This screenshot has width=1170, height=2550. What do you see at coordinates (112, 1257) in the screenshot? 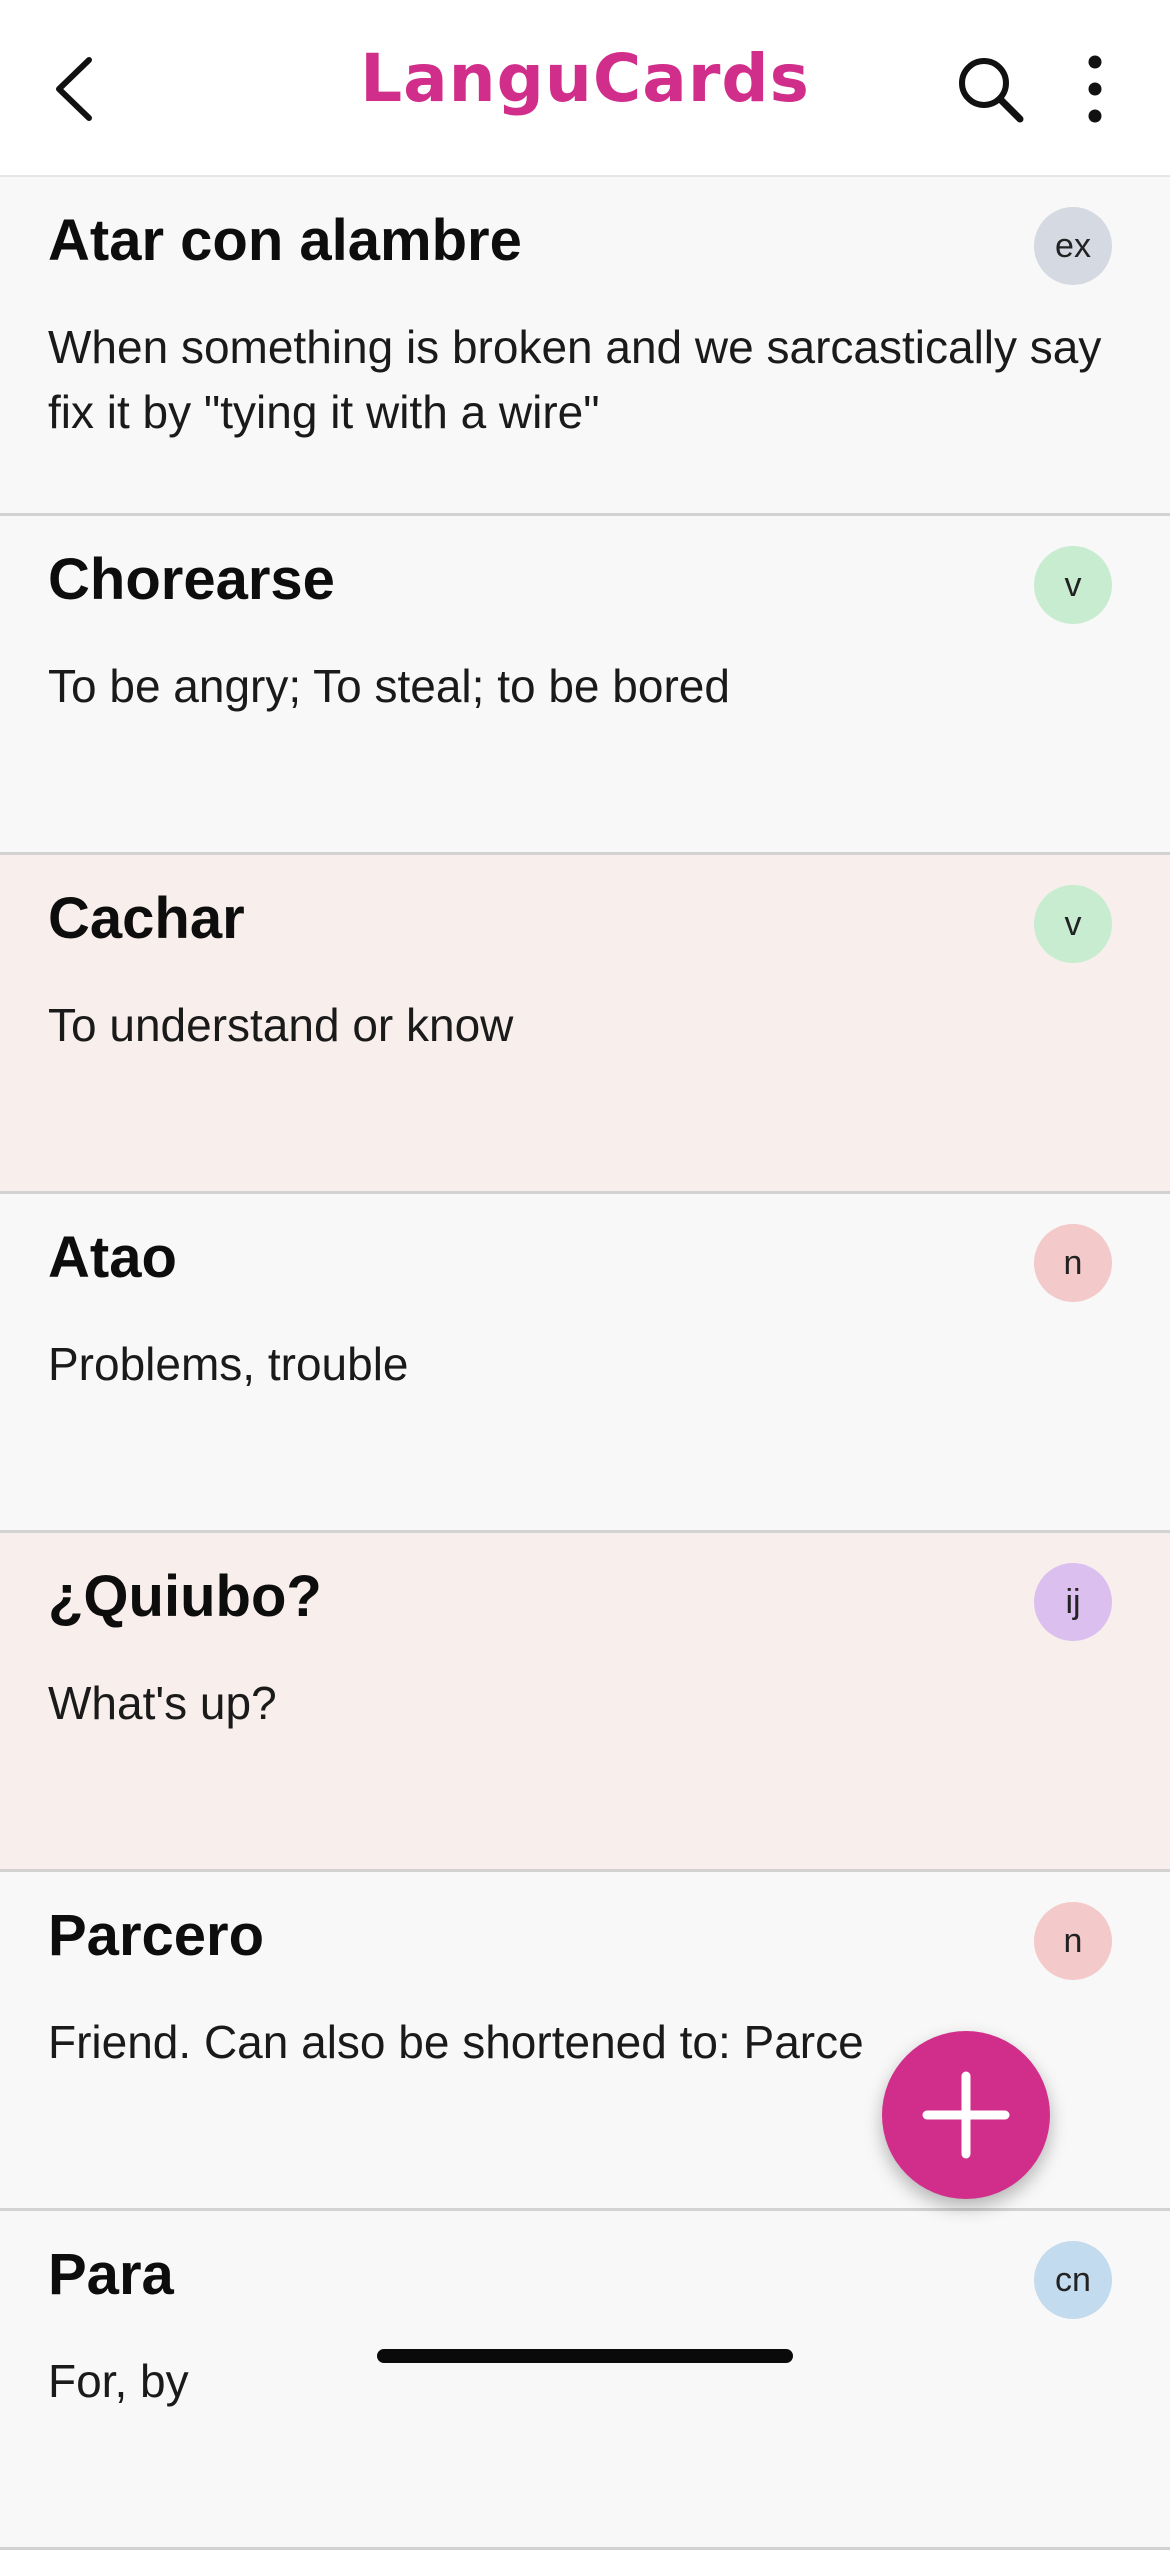
I see `card-term: Atao` at bounding box center [112, 1257].